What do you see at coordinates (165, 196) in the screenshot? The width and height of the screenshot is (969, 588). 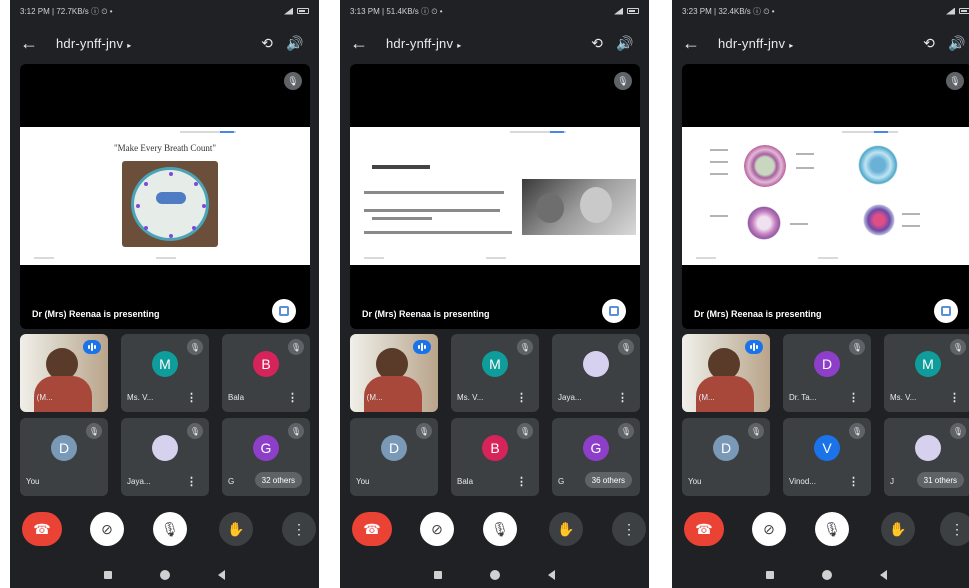 I see `shared-slide: "Make Every Breath Count"` at bounding box center [165, 196].